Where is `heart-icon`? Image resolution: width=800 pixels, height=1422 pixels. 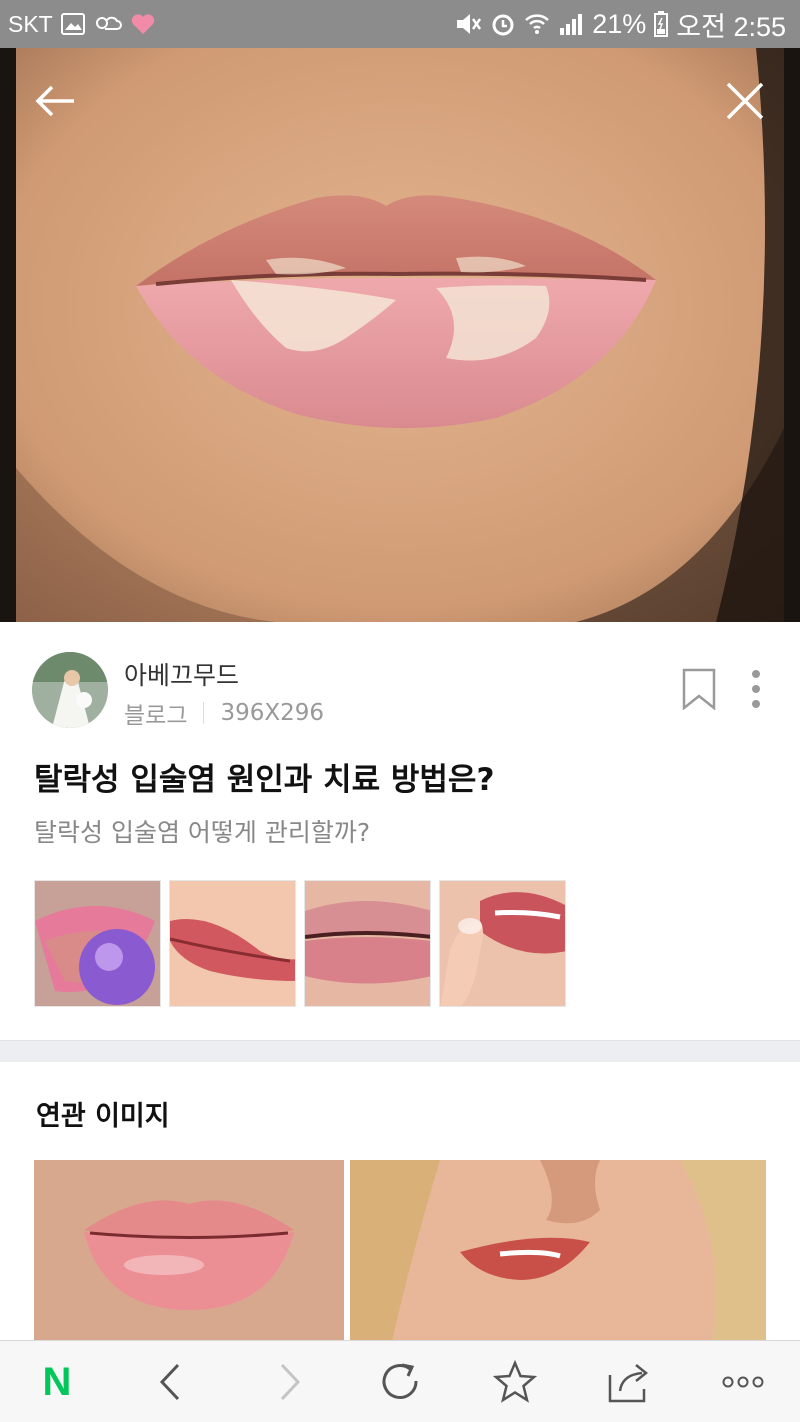 heart-icon is located at coordinates (142, 24).